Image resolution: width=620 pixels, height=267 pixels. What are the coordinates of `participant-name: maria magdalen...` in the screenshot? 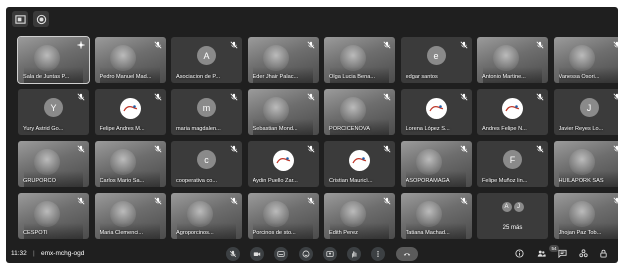 It's located at (198, 129).